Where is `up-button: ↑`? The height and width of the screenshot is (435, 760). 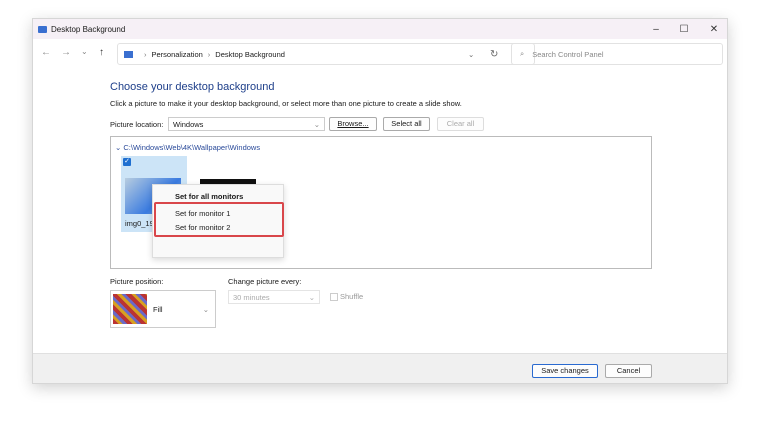 up-button: ↑ is located at coordinates (101, 52).